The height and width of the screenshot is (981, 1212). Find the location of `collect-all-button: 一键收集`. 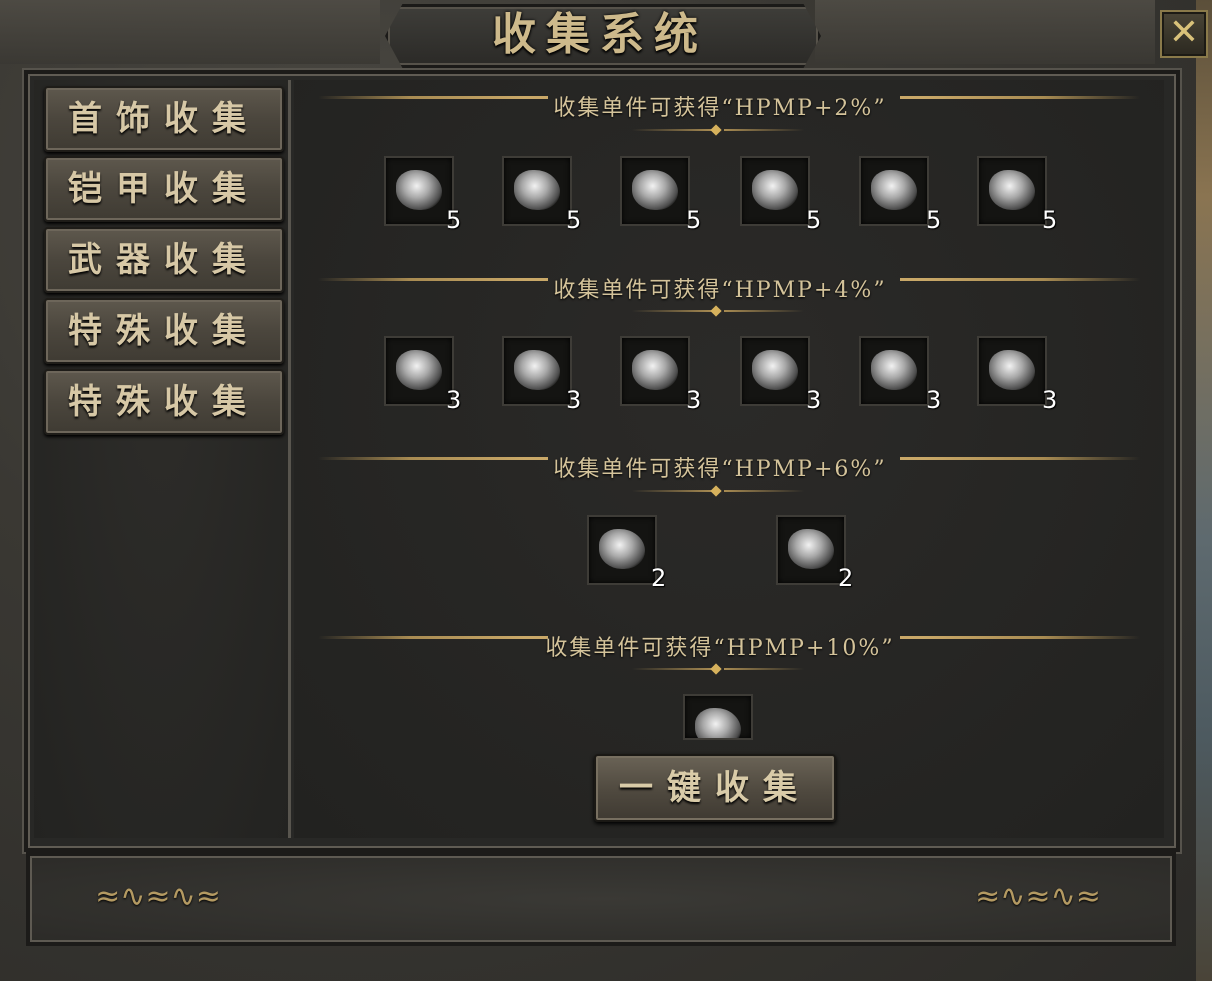

collect-all-button: 一键收集 is located at coordinates (715, 788).